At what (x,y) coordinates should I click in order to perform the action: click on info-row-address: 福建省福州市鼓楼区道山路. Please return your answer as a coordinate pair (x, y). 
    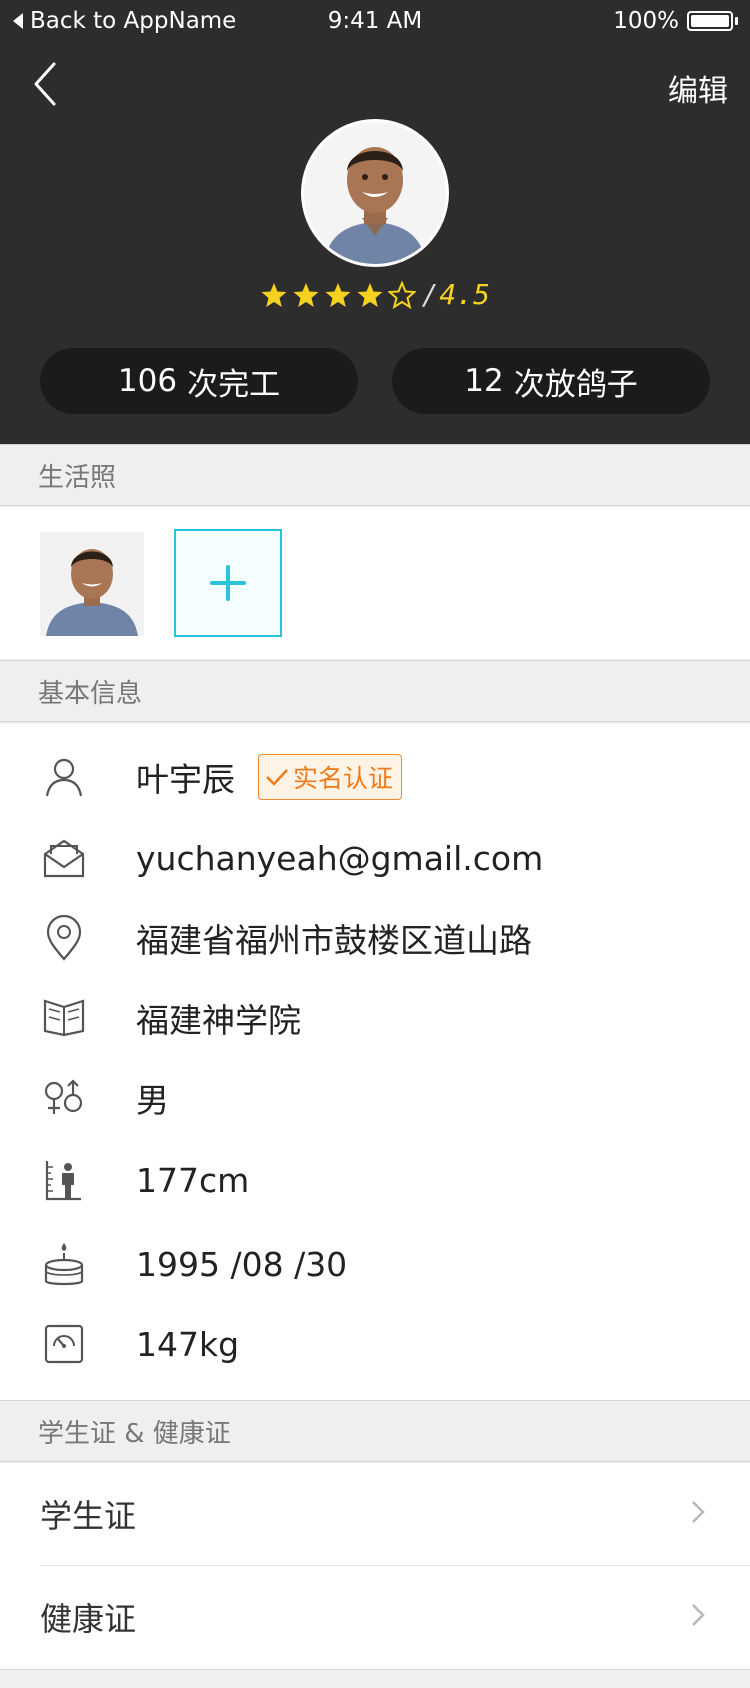
    Looking at the image, I should click on (375, 938).